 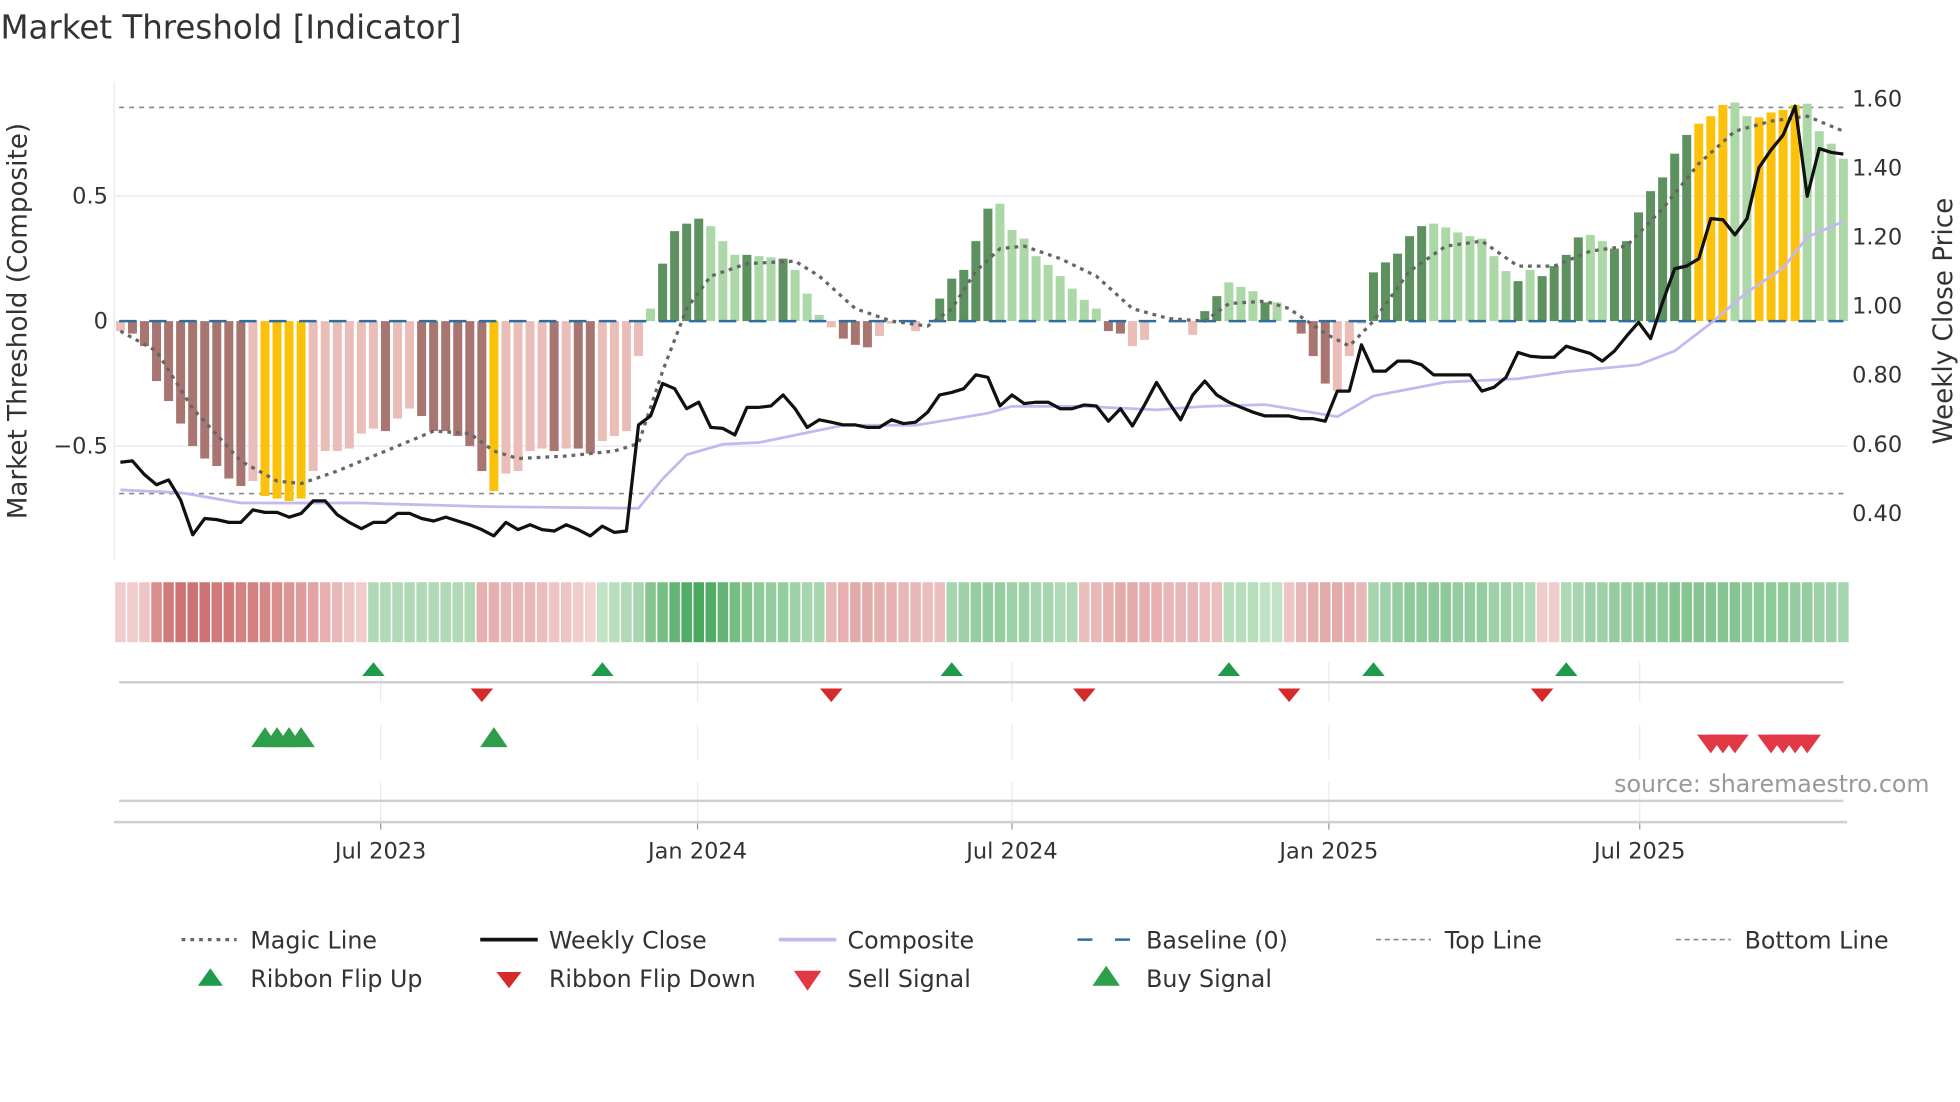 What do you see at coordinates (1106, 975) in the screenshot?
I see `legend-buy-icon` at bounding box center [1106, 975].